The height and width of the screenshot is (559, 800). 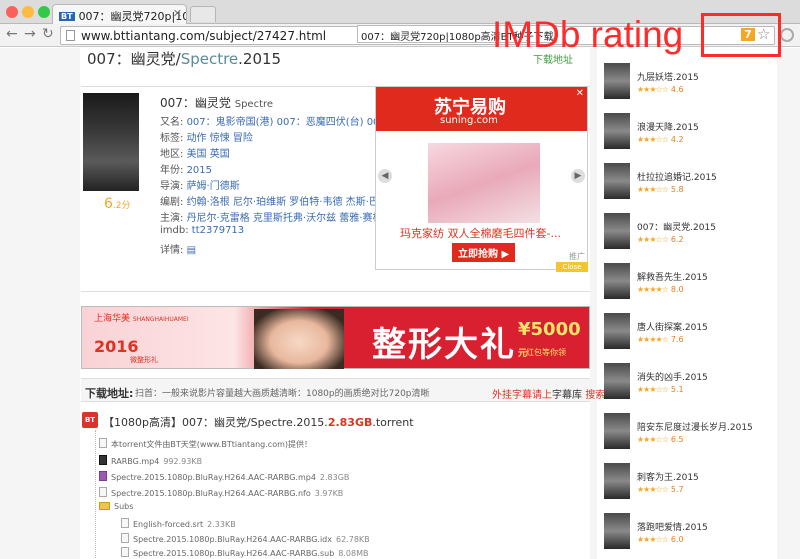 I want to click on banner-sub: 微整形礼, so click(x=144, y=360).